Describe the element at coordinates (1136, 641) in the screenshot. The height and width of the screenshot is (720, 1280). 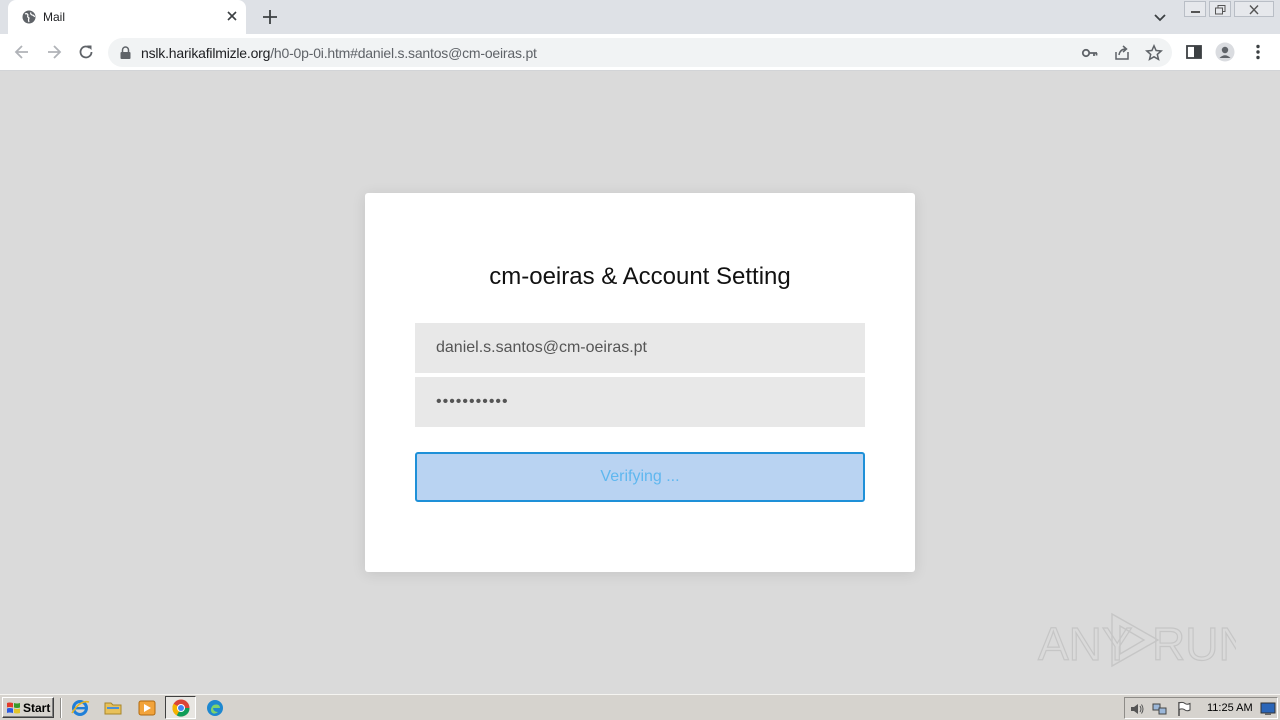
I see `anyrun-watermark: ANY RUN` at that location.